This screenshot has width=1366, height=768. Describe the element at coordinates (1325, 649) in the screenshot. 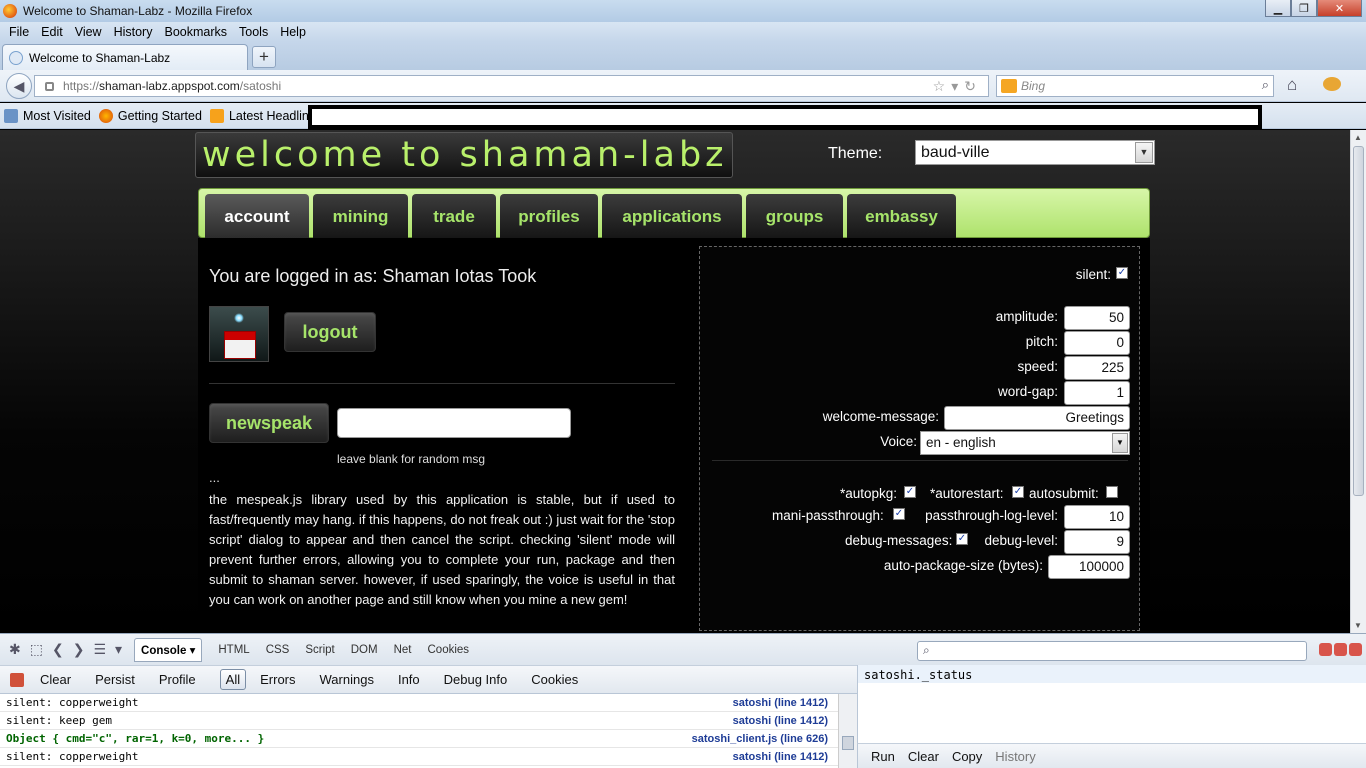

I see `firebug-minimize-button` at that location.